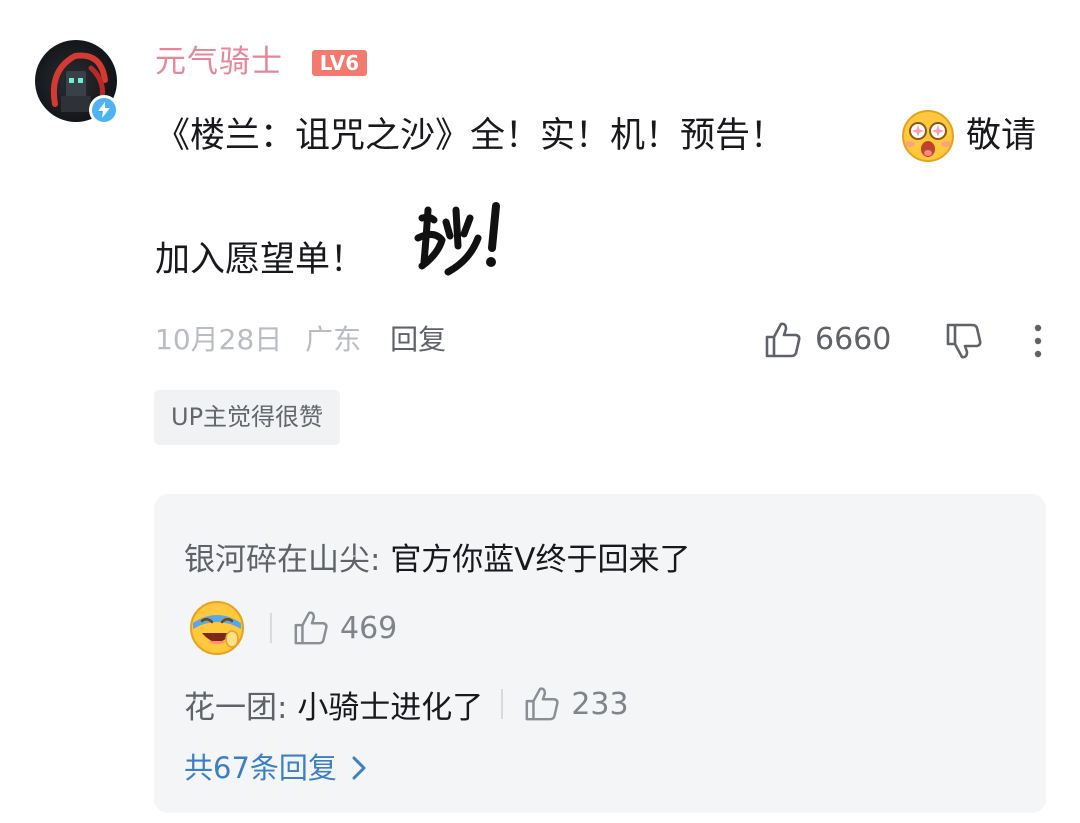  What do you see at coordinates (277, 560) in the screenshot?
I see `reply-author: 银河碎在山尖` at bounding box center [277, 560].